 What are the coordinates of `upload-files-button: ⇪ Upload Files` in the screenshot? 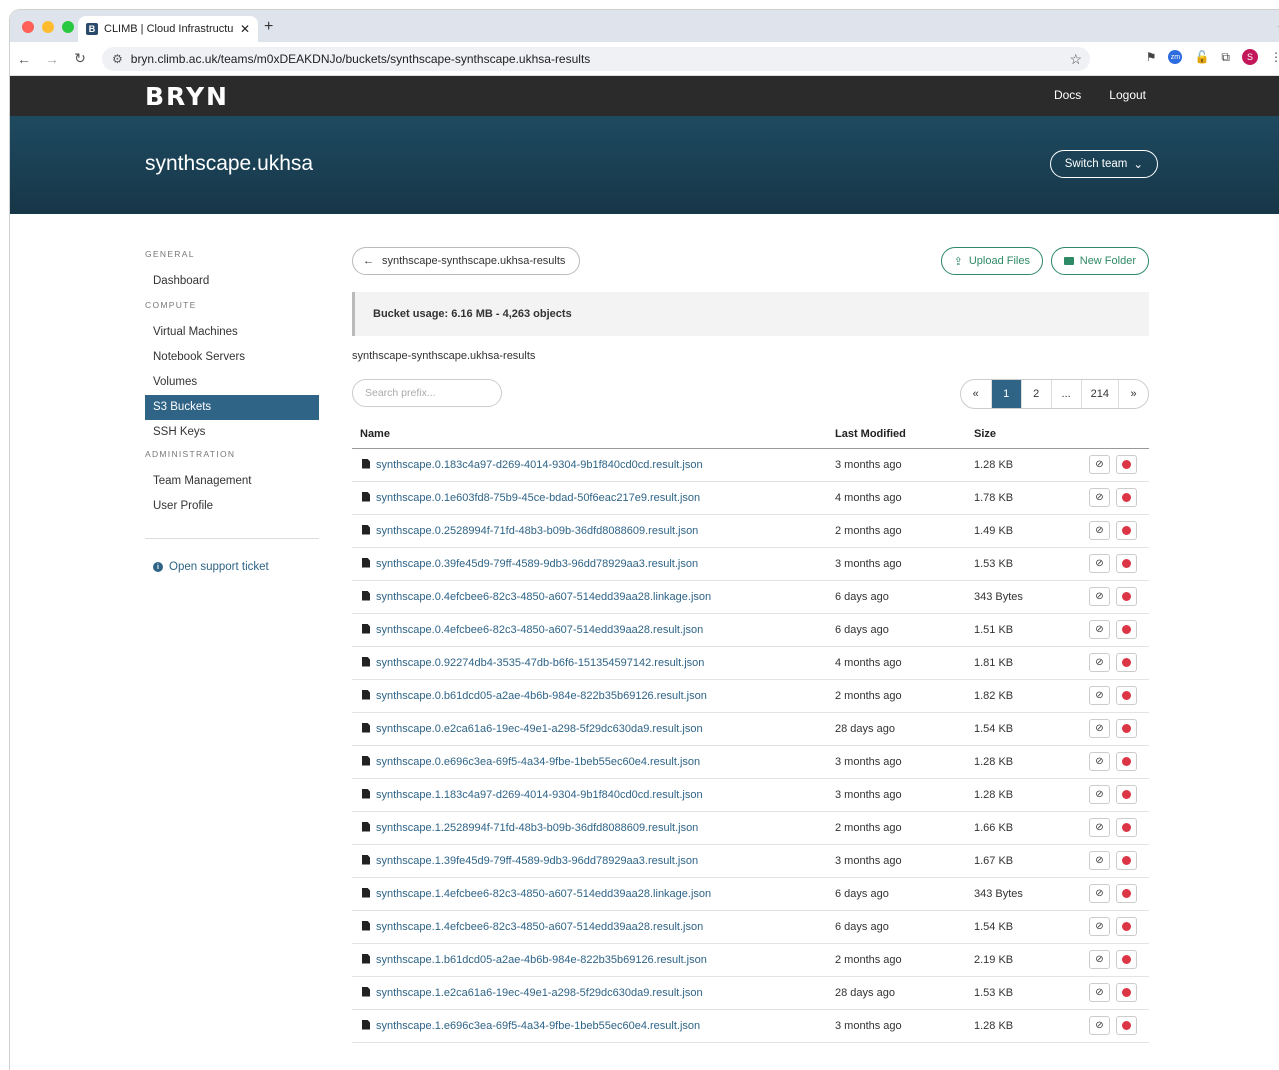 It's located at (991, 261).